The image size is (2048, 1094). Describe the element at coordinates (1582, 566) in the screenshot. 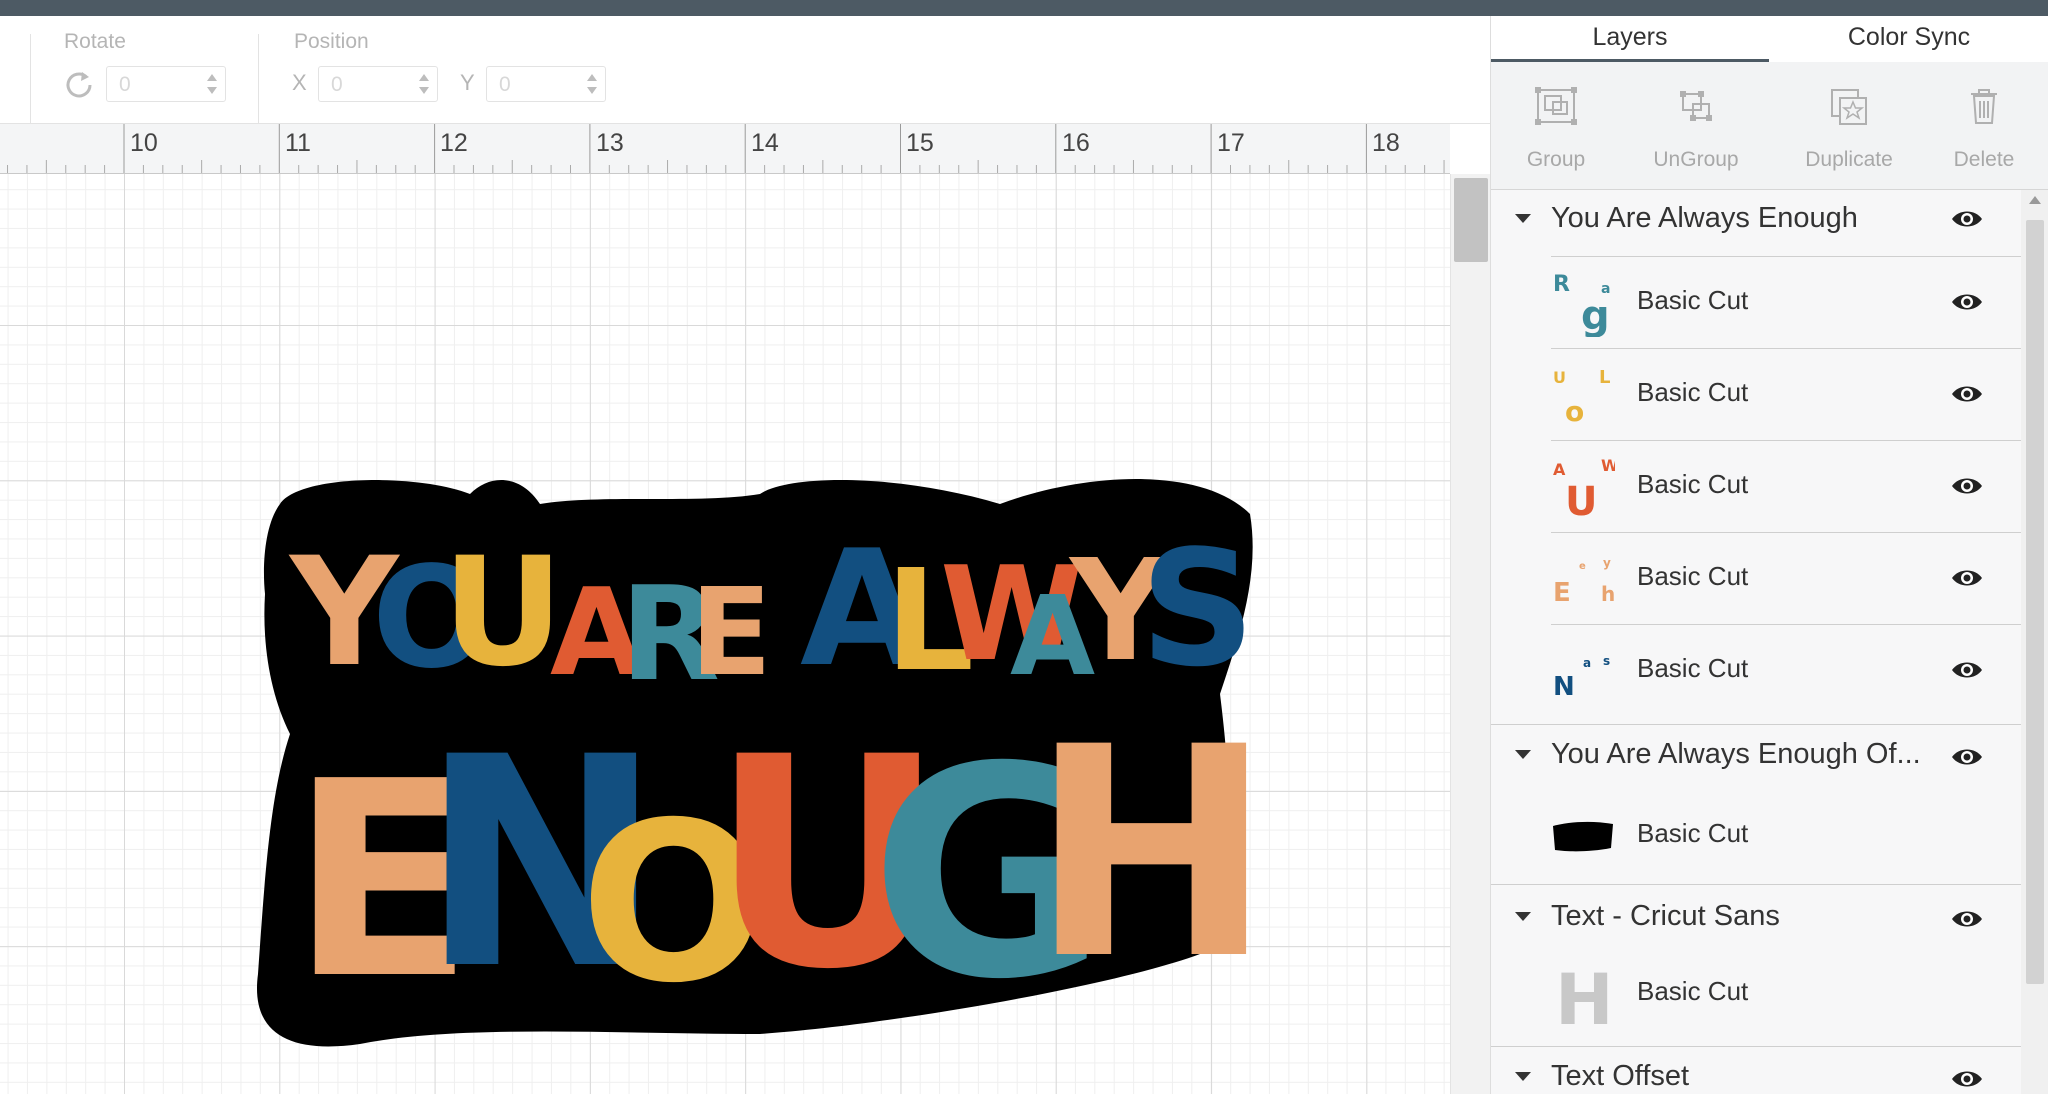

I see `svg-text: e` at that location.